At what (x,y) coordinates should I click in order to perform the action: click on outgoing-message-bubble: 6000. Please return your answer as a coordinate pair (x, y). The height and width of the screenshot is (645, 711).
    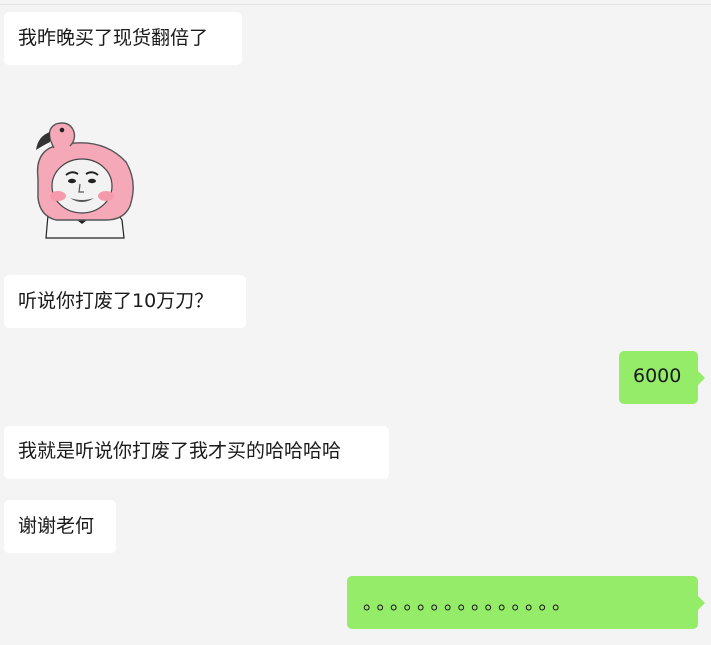
    Looking at the image, I should click on (662, 377).